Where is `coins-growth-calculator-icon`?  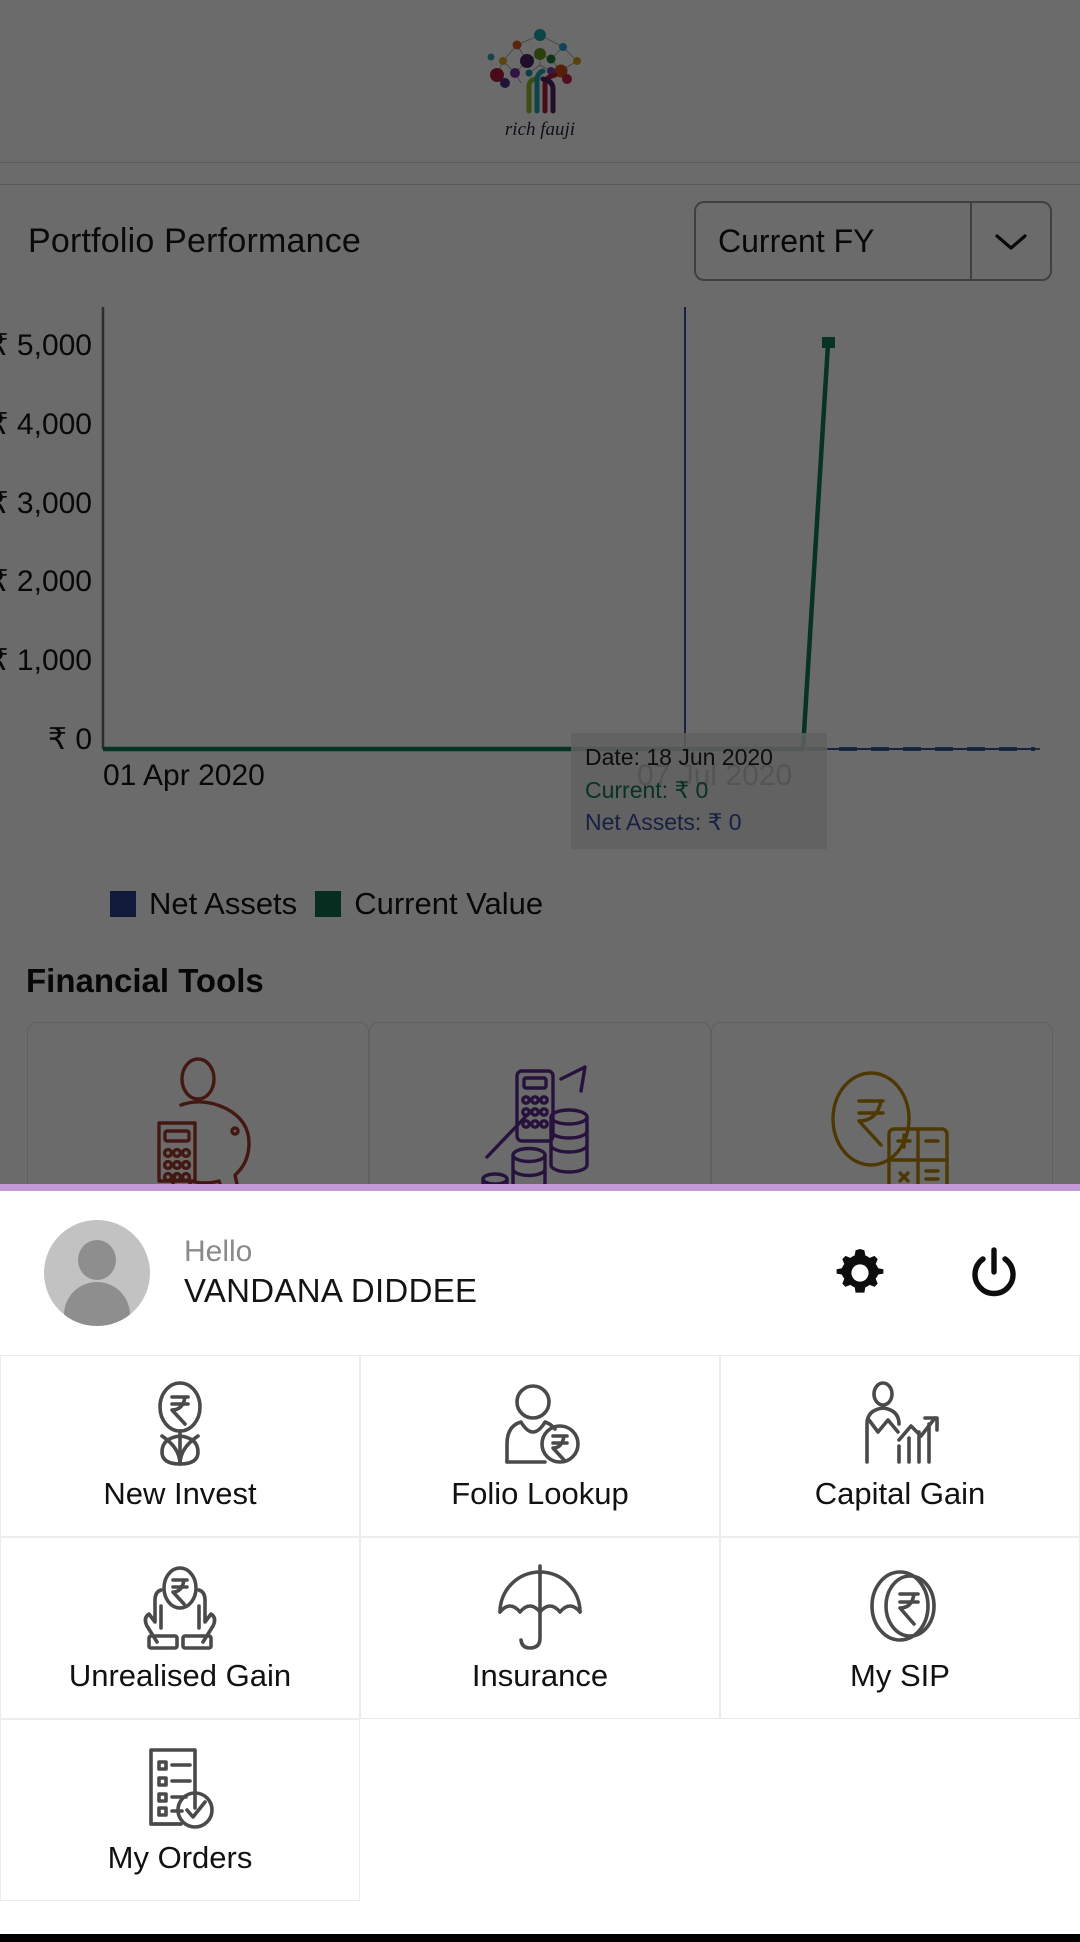
coins-growth-calculator-icon is located at coordinates (535, 1127).